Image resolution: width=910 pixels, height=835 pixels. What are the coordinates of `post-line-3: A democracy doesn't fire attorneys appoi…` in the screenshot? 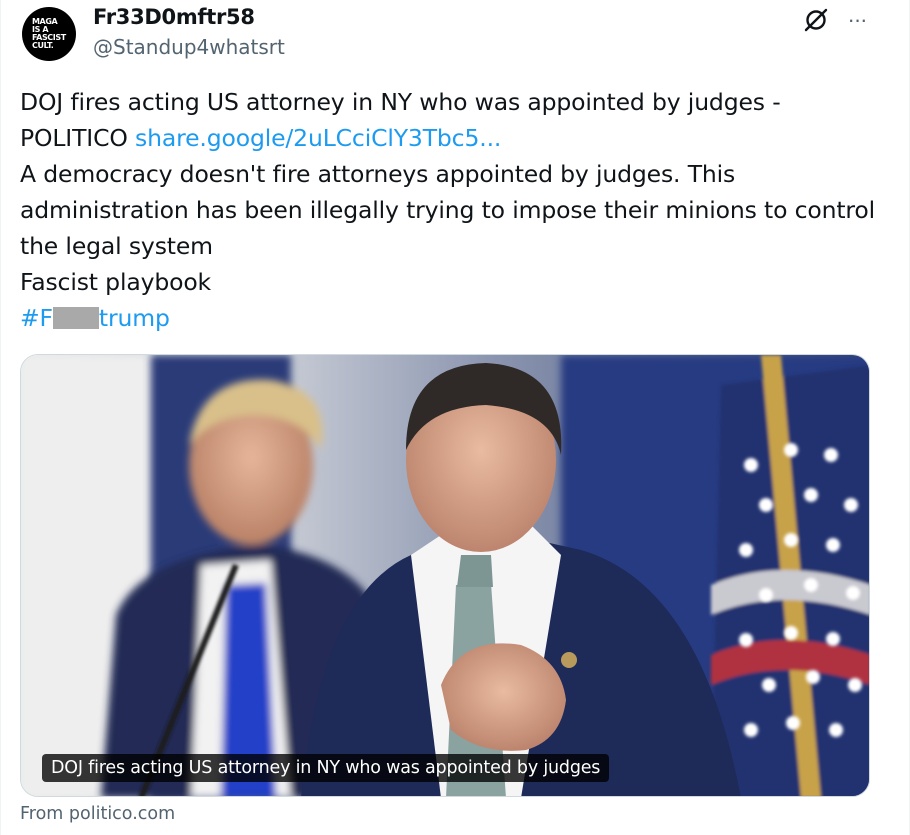 It's located at (378, 174).